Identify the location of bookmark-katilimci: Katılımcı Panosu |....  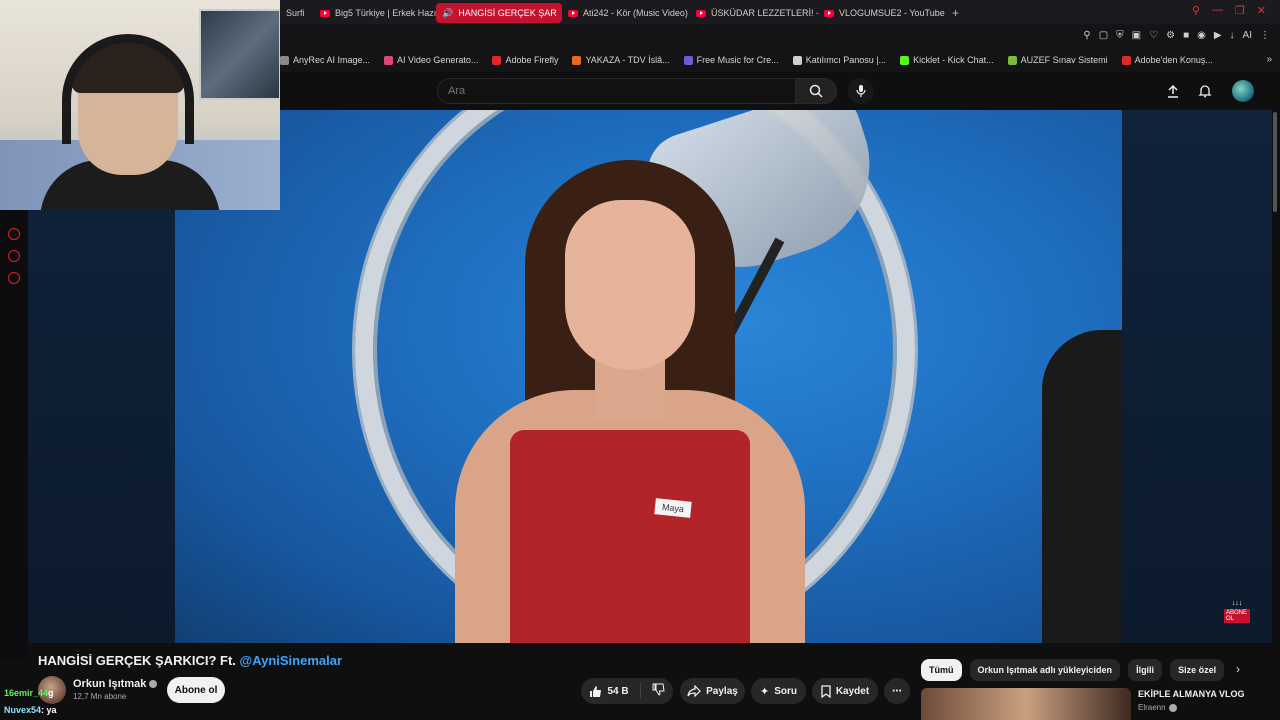
(839, 60).